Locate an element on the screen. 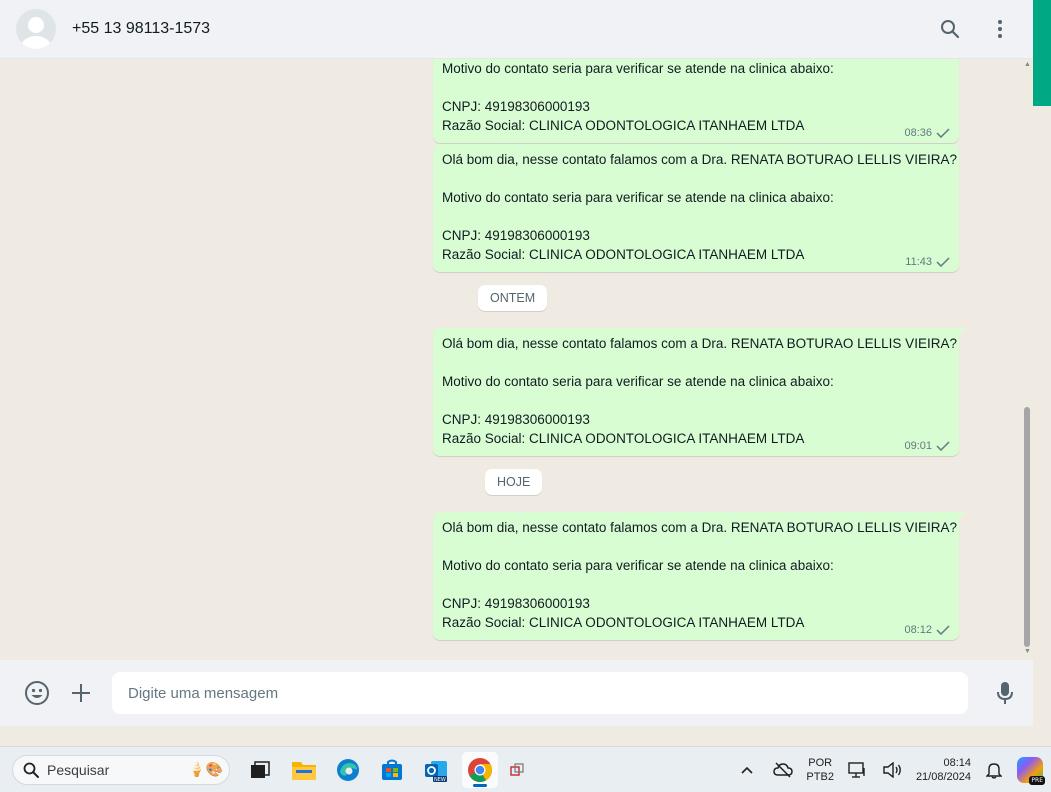 The image size is (1051, 792). taskbar-search-label: Pesquisar is located at coordinates (78, 769).